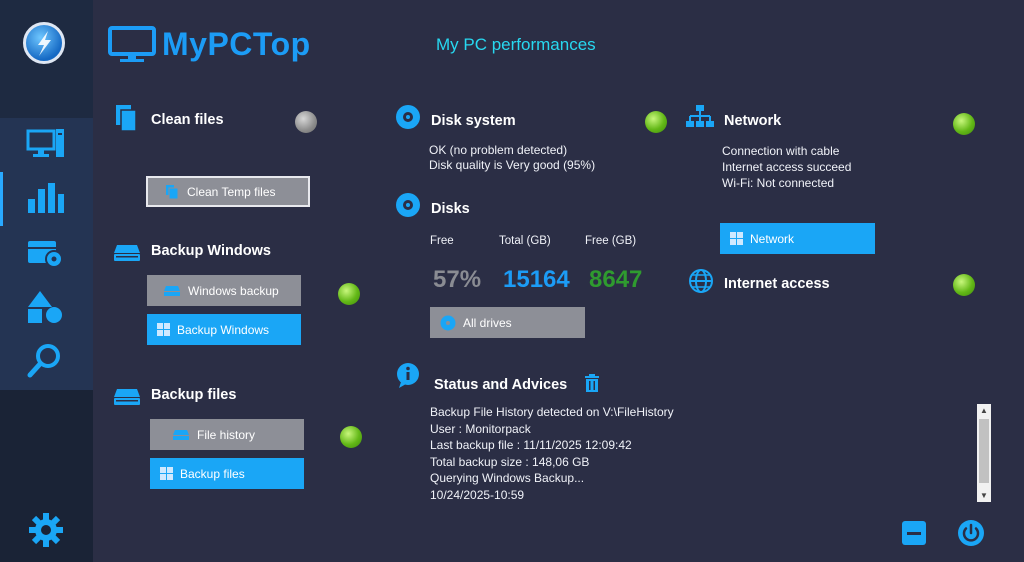 The image size is (1024, 562). I want to click on network-internet-text: Internet access succeed, so click(787, 167).